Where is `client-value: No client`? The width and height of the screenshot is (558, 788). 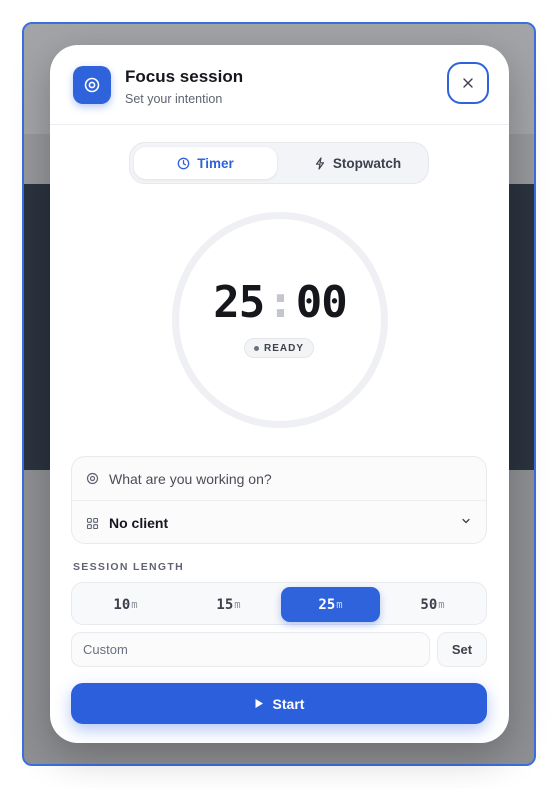 client-value: No client is located at coordinates (139, 523).